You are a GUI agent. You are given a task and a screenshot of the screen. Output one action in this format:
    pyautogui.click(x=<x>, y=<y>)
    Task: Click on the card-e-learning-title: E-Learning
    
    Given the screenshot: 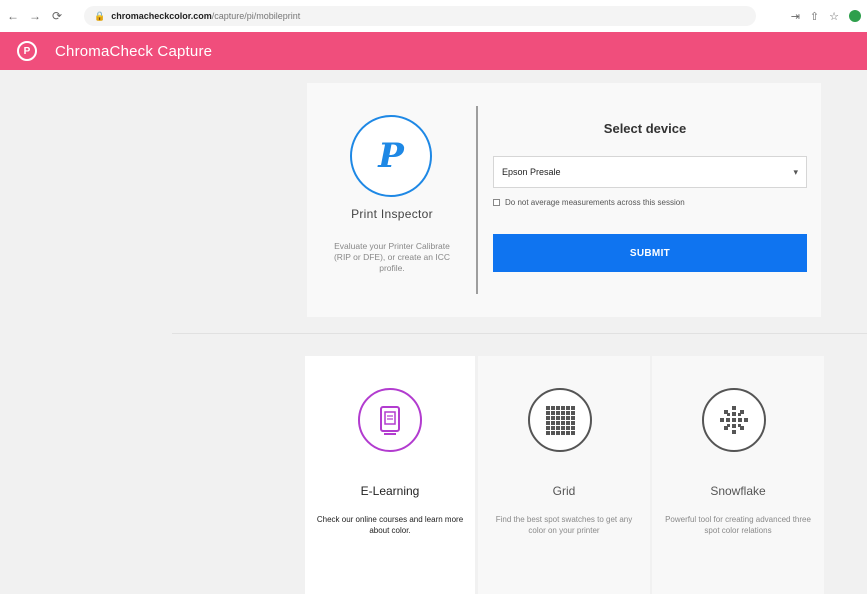 What is the action you would take?
    pyautogui.click(x=390, y=491)
    